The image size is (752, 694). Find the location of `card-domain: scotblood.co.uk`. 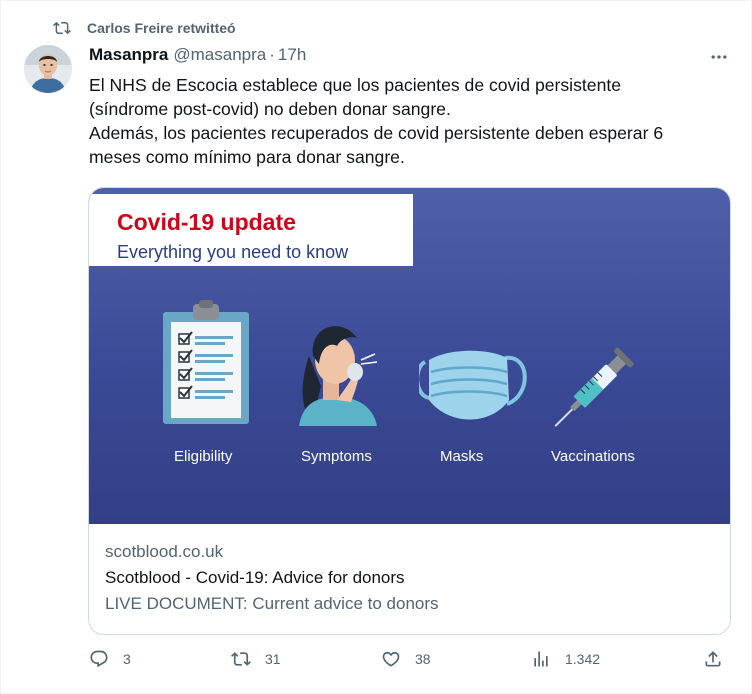

card-domain: scotblood.co.uk is located at coordinates (164, 551).